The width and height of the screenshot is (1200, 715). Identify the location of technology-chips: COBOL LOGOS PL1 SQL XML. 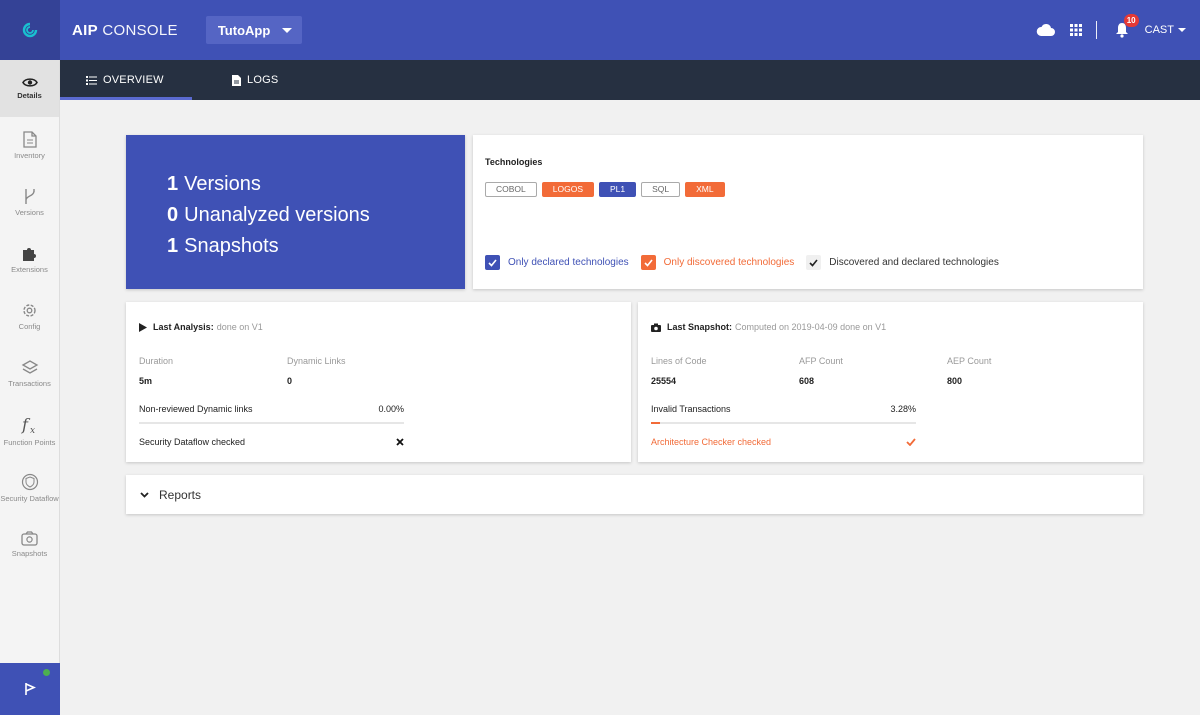
(814, 189).